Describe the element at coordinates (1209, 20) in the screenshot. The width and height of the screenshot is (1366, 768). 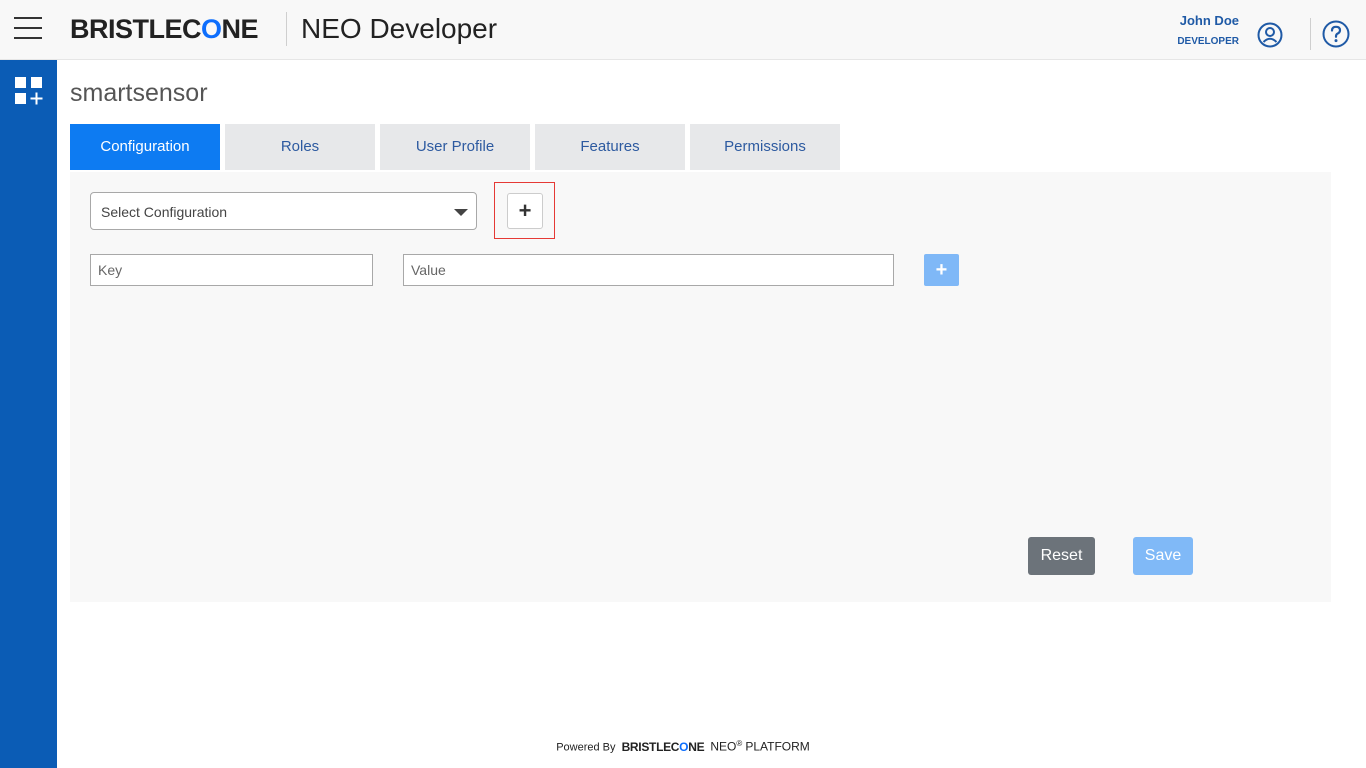
I see `user-name: John Doe` at that location.